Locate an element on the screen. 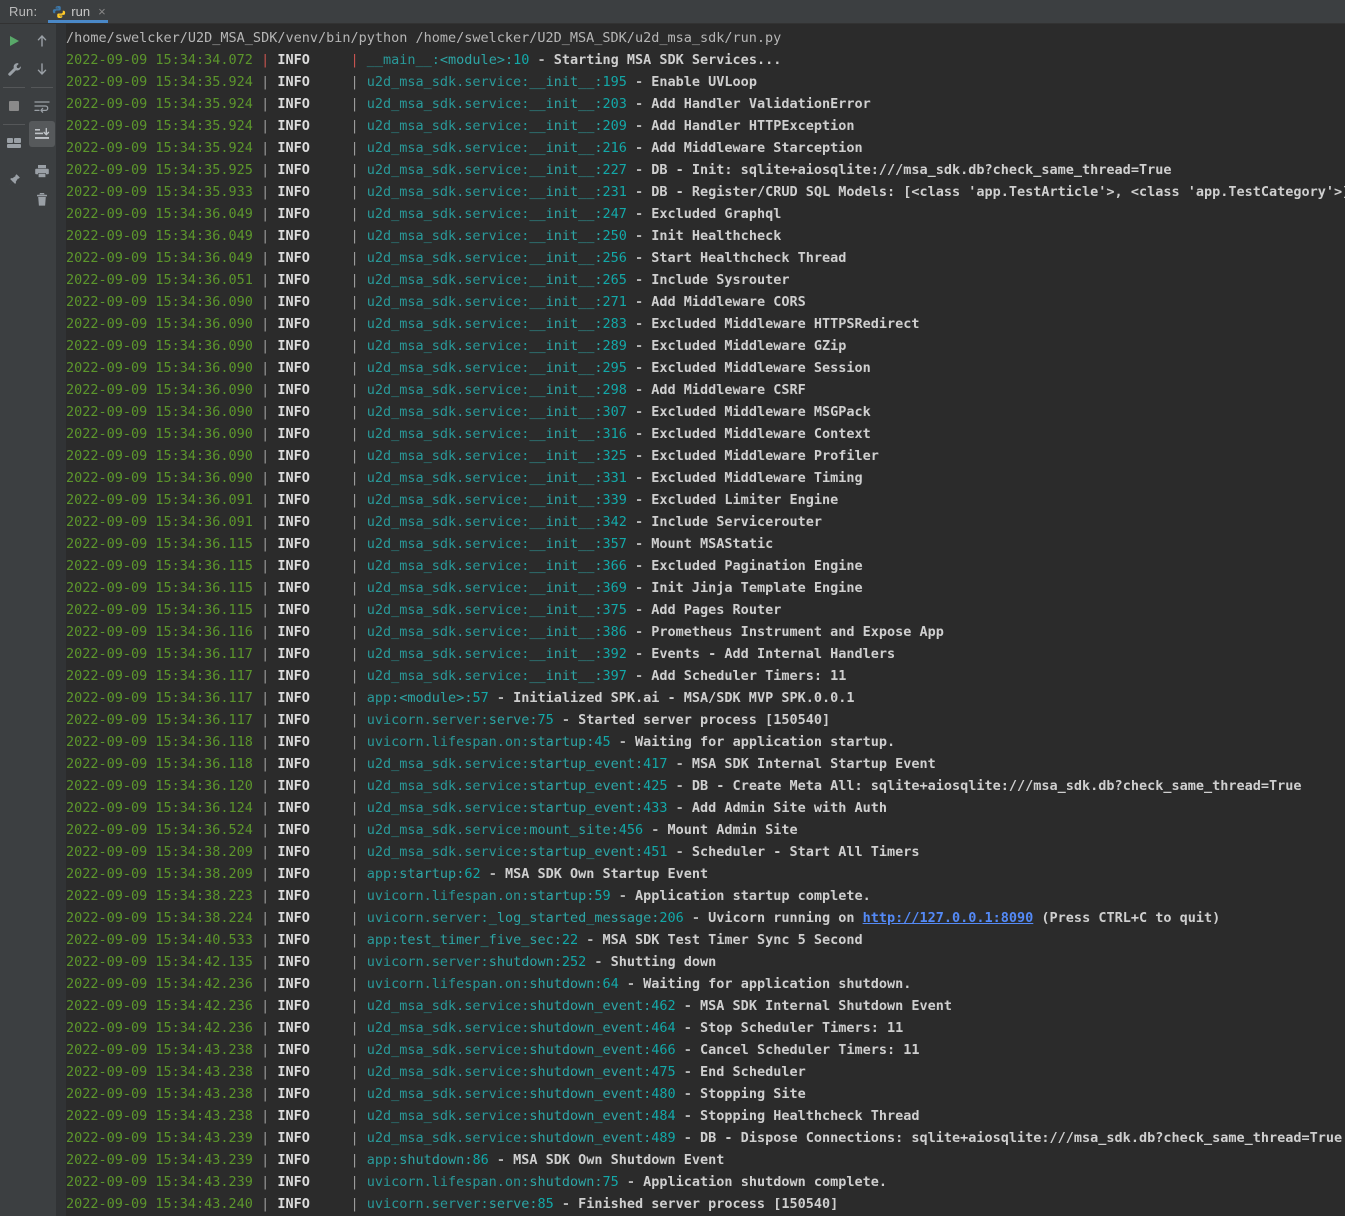  wrench-icon is located at coordinates (14, 69).